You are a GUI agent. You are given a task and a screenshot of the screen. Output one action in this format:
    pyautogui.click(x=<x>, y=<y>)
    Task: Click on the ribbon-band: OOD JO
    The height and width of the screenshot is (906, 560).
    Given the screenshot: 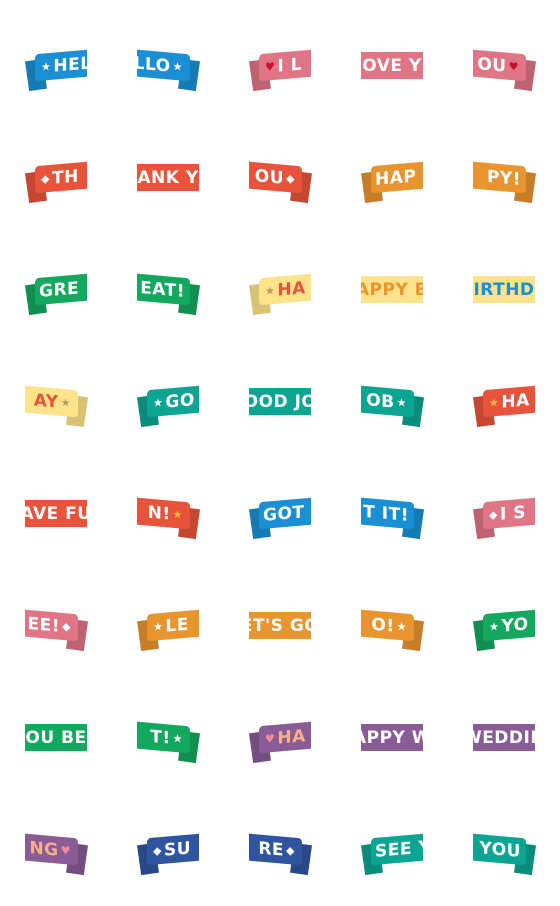 What is the action you would take?
    pyautogui.click(x=280, y=401)
    